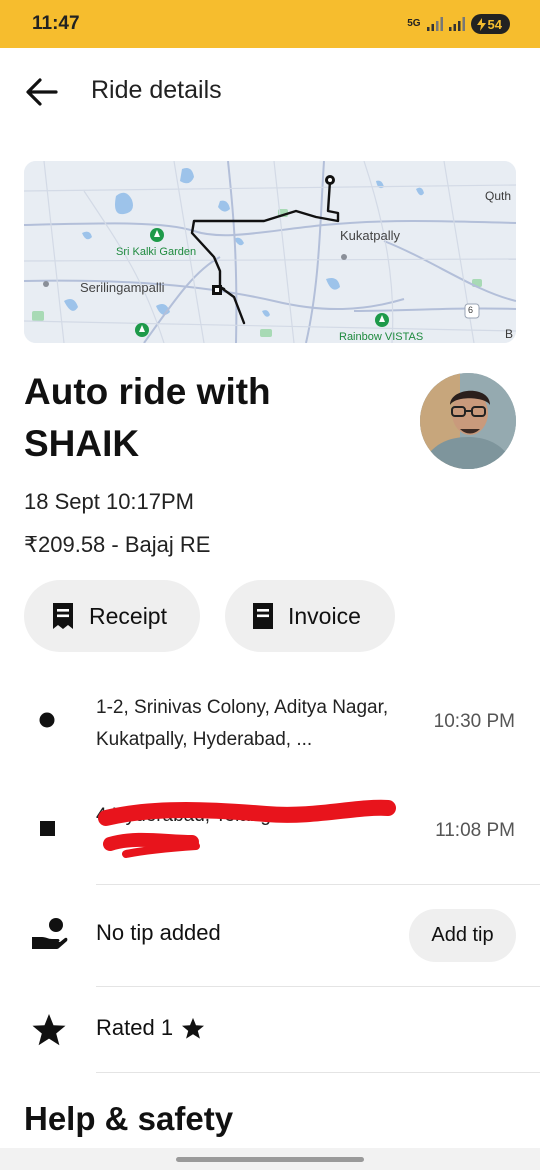 This screenshot has width=540, height=1170. What do you see at coordinates (474, 721) in the screenshot?
I see `pickup-time: 10:30 PM` at bounding box center [474, 721].